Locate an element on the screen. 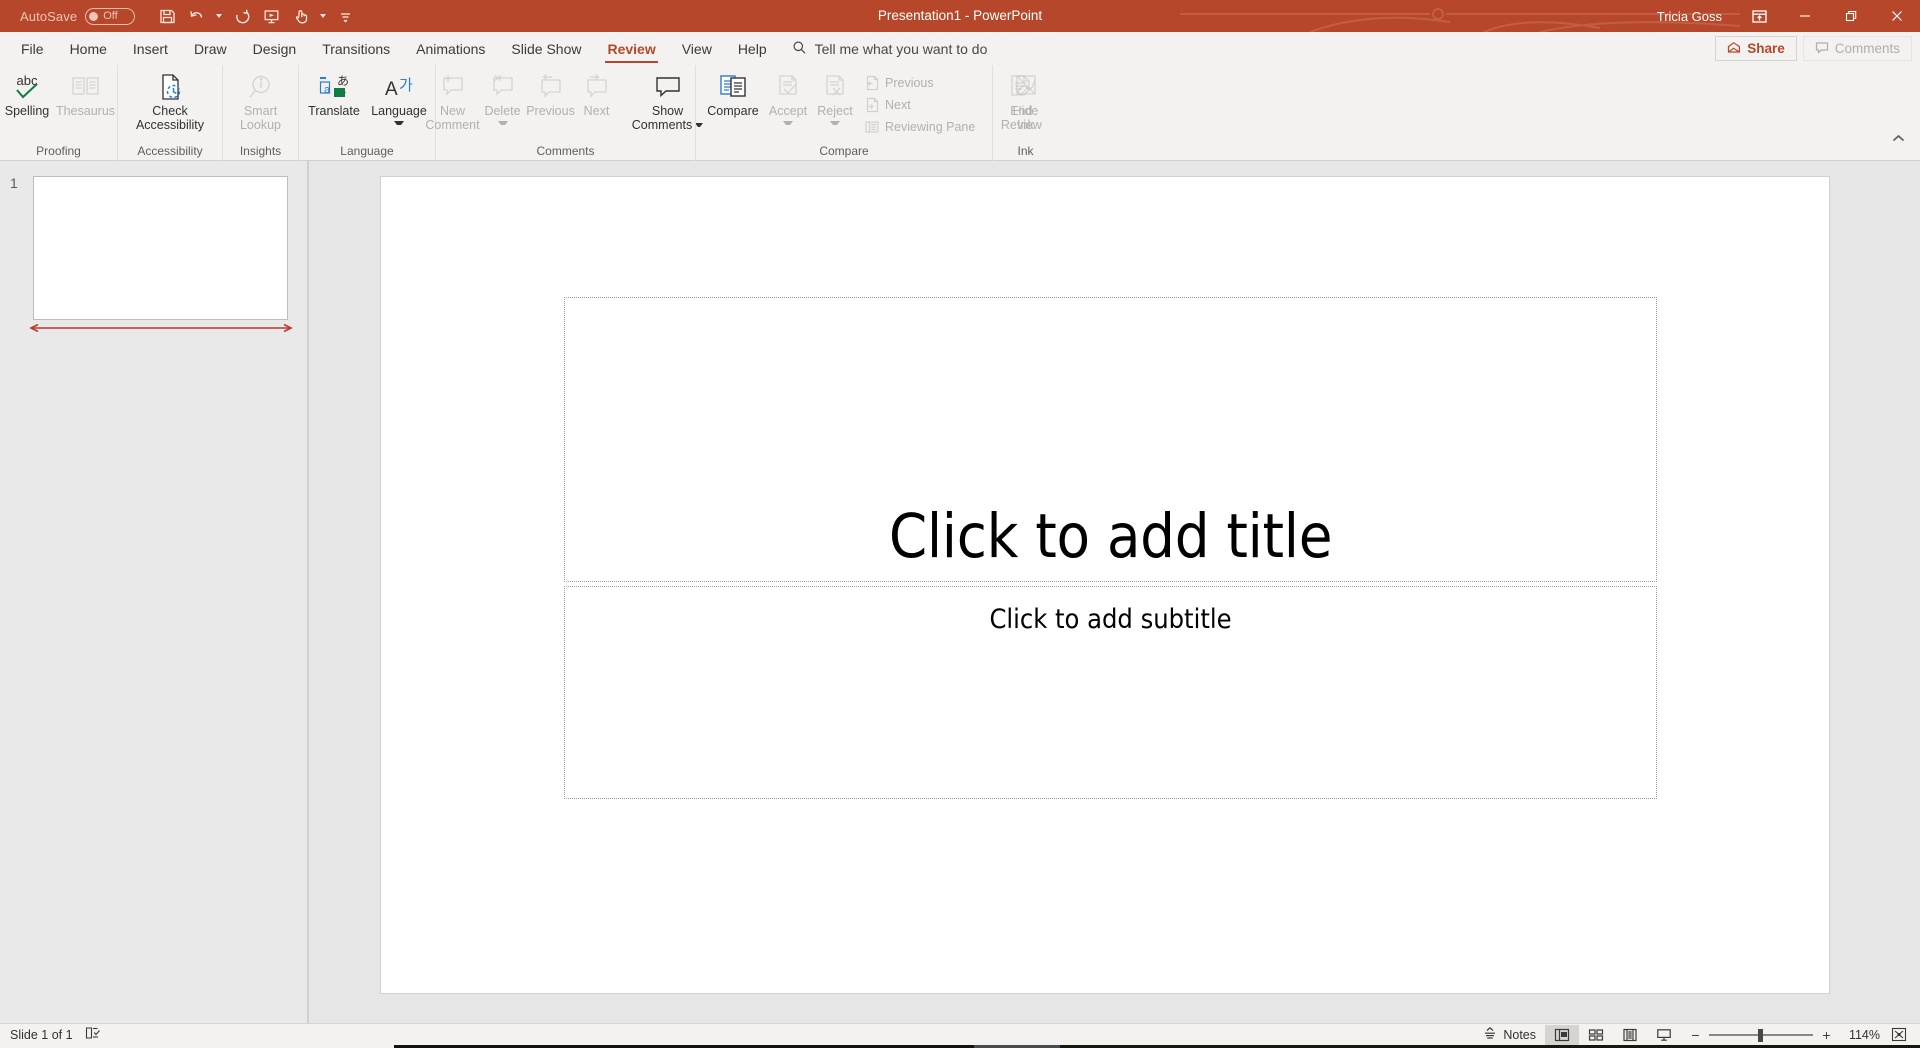 The image size is (1920, 1048). new-comment-button: New Comment is located at coordinates (453, 100).